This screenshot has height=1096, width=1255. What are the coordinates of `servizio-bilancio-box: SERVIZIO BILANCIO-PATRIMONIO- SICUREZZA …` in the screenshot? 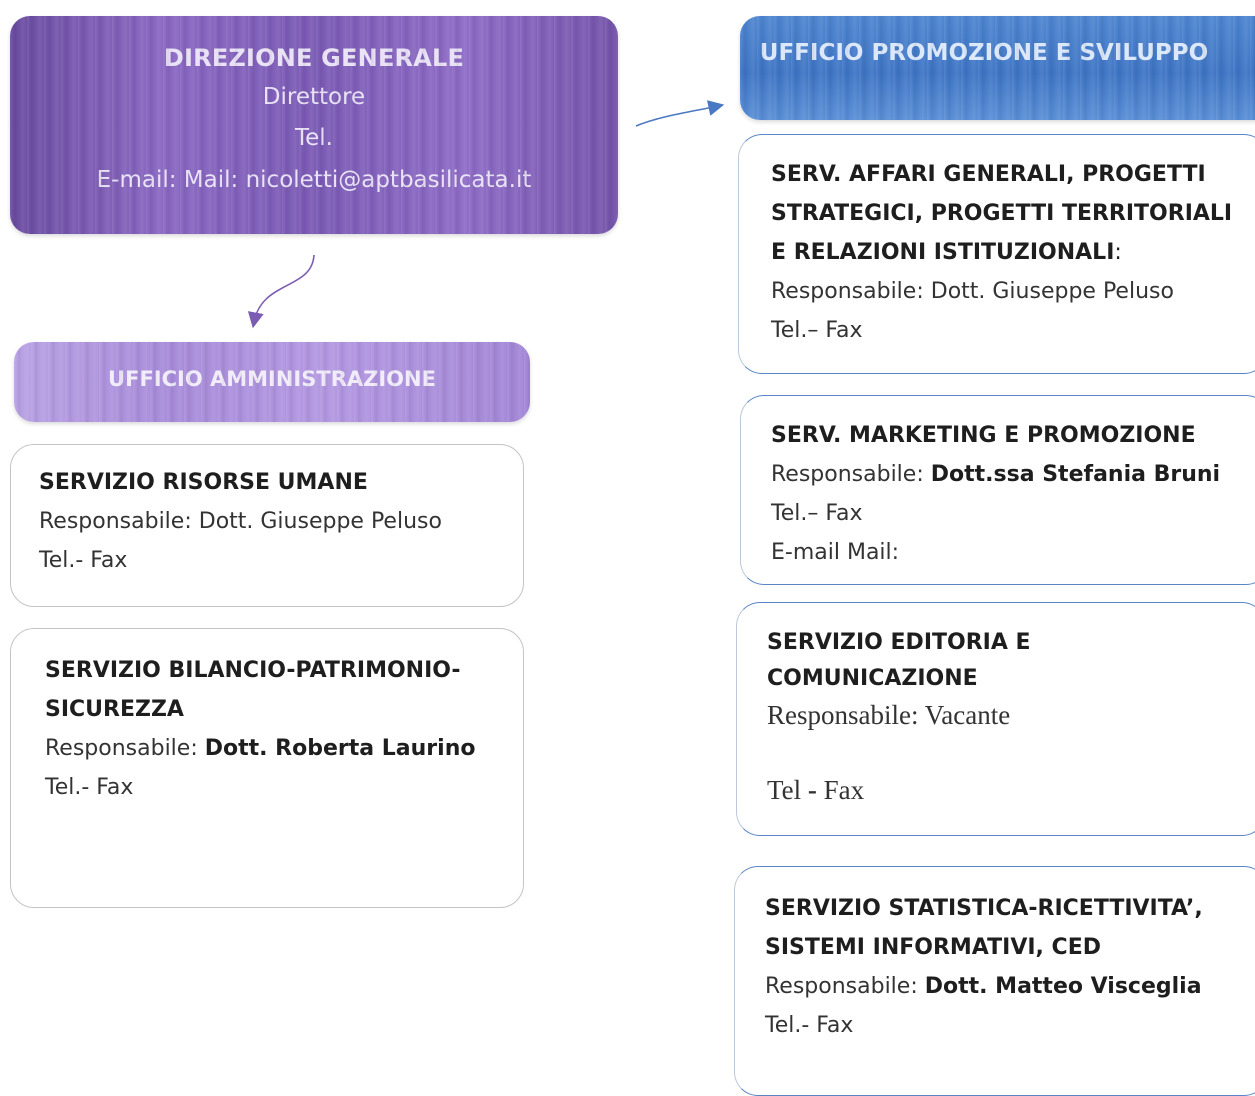 It's located at (267, 768).